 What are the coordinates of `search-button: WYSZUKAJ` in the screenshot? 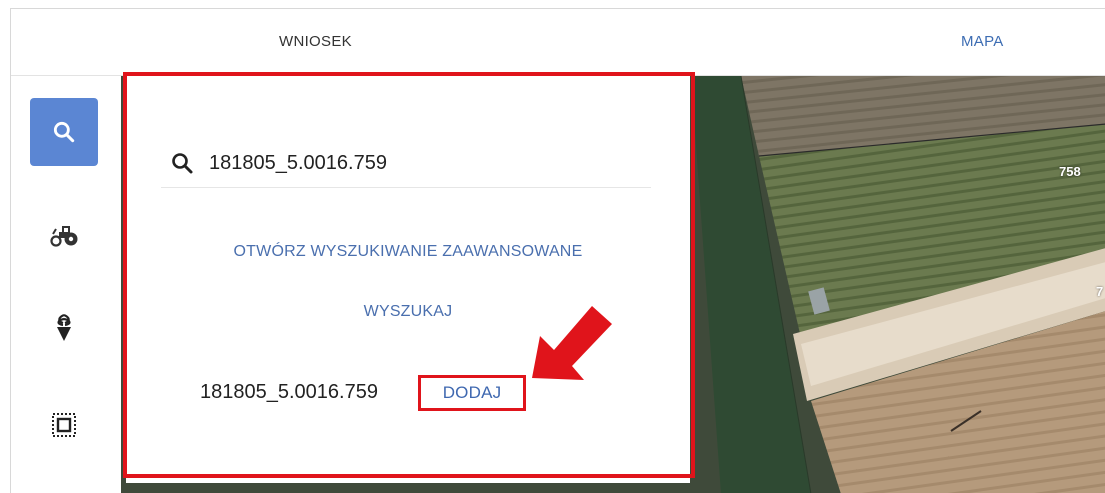 It's located at (408, 312).